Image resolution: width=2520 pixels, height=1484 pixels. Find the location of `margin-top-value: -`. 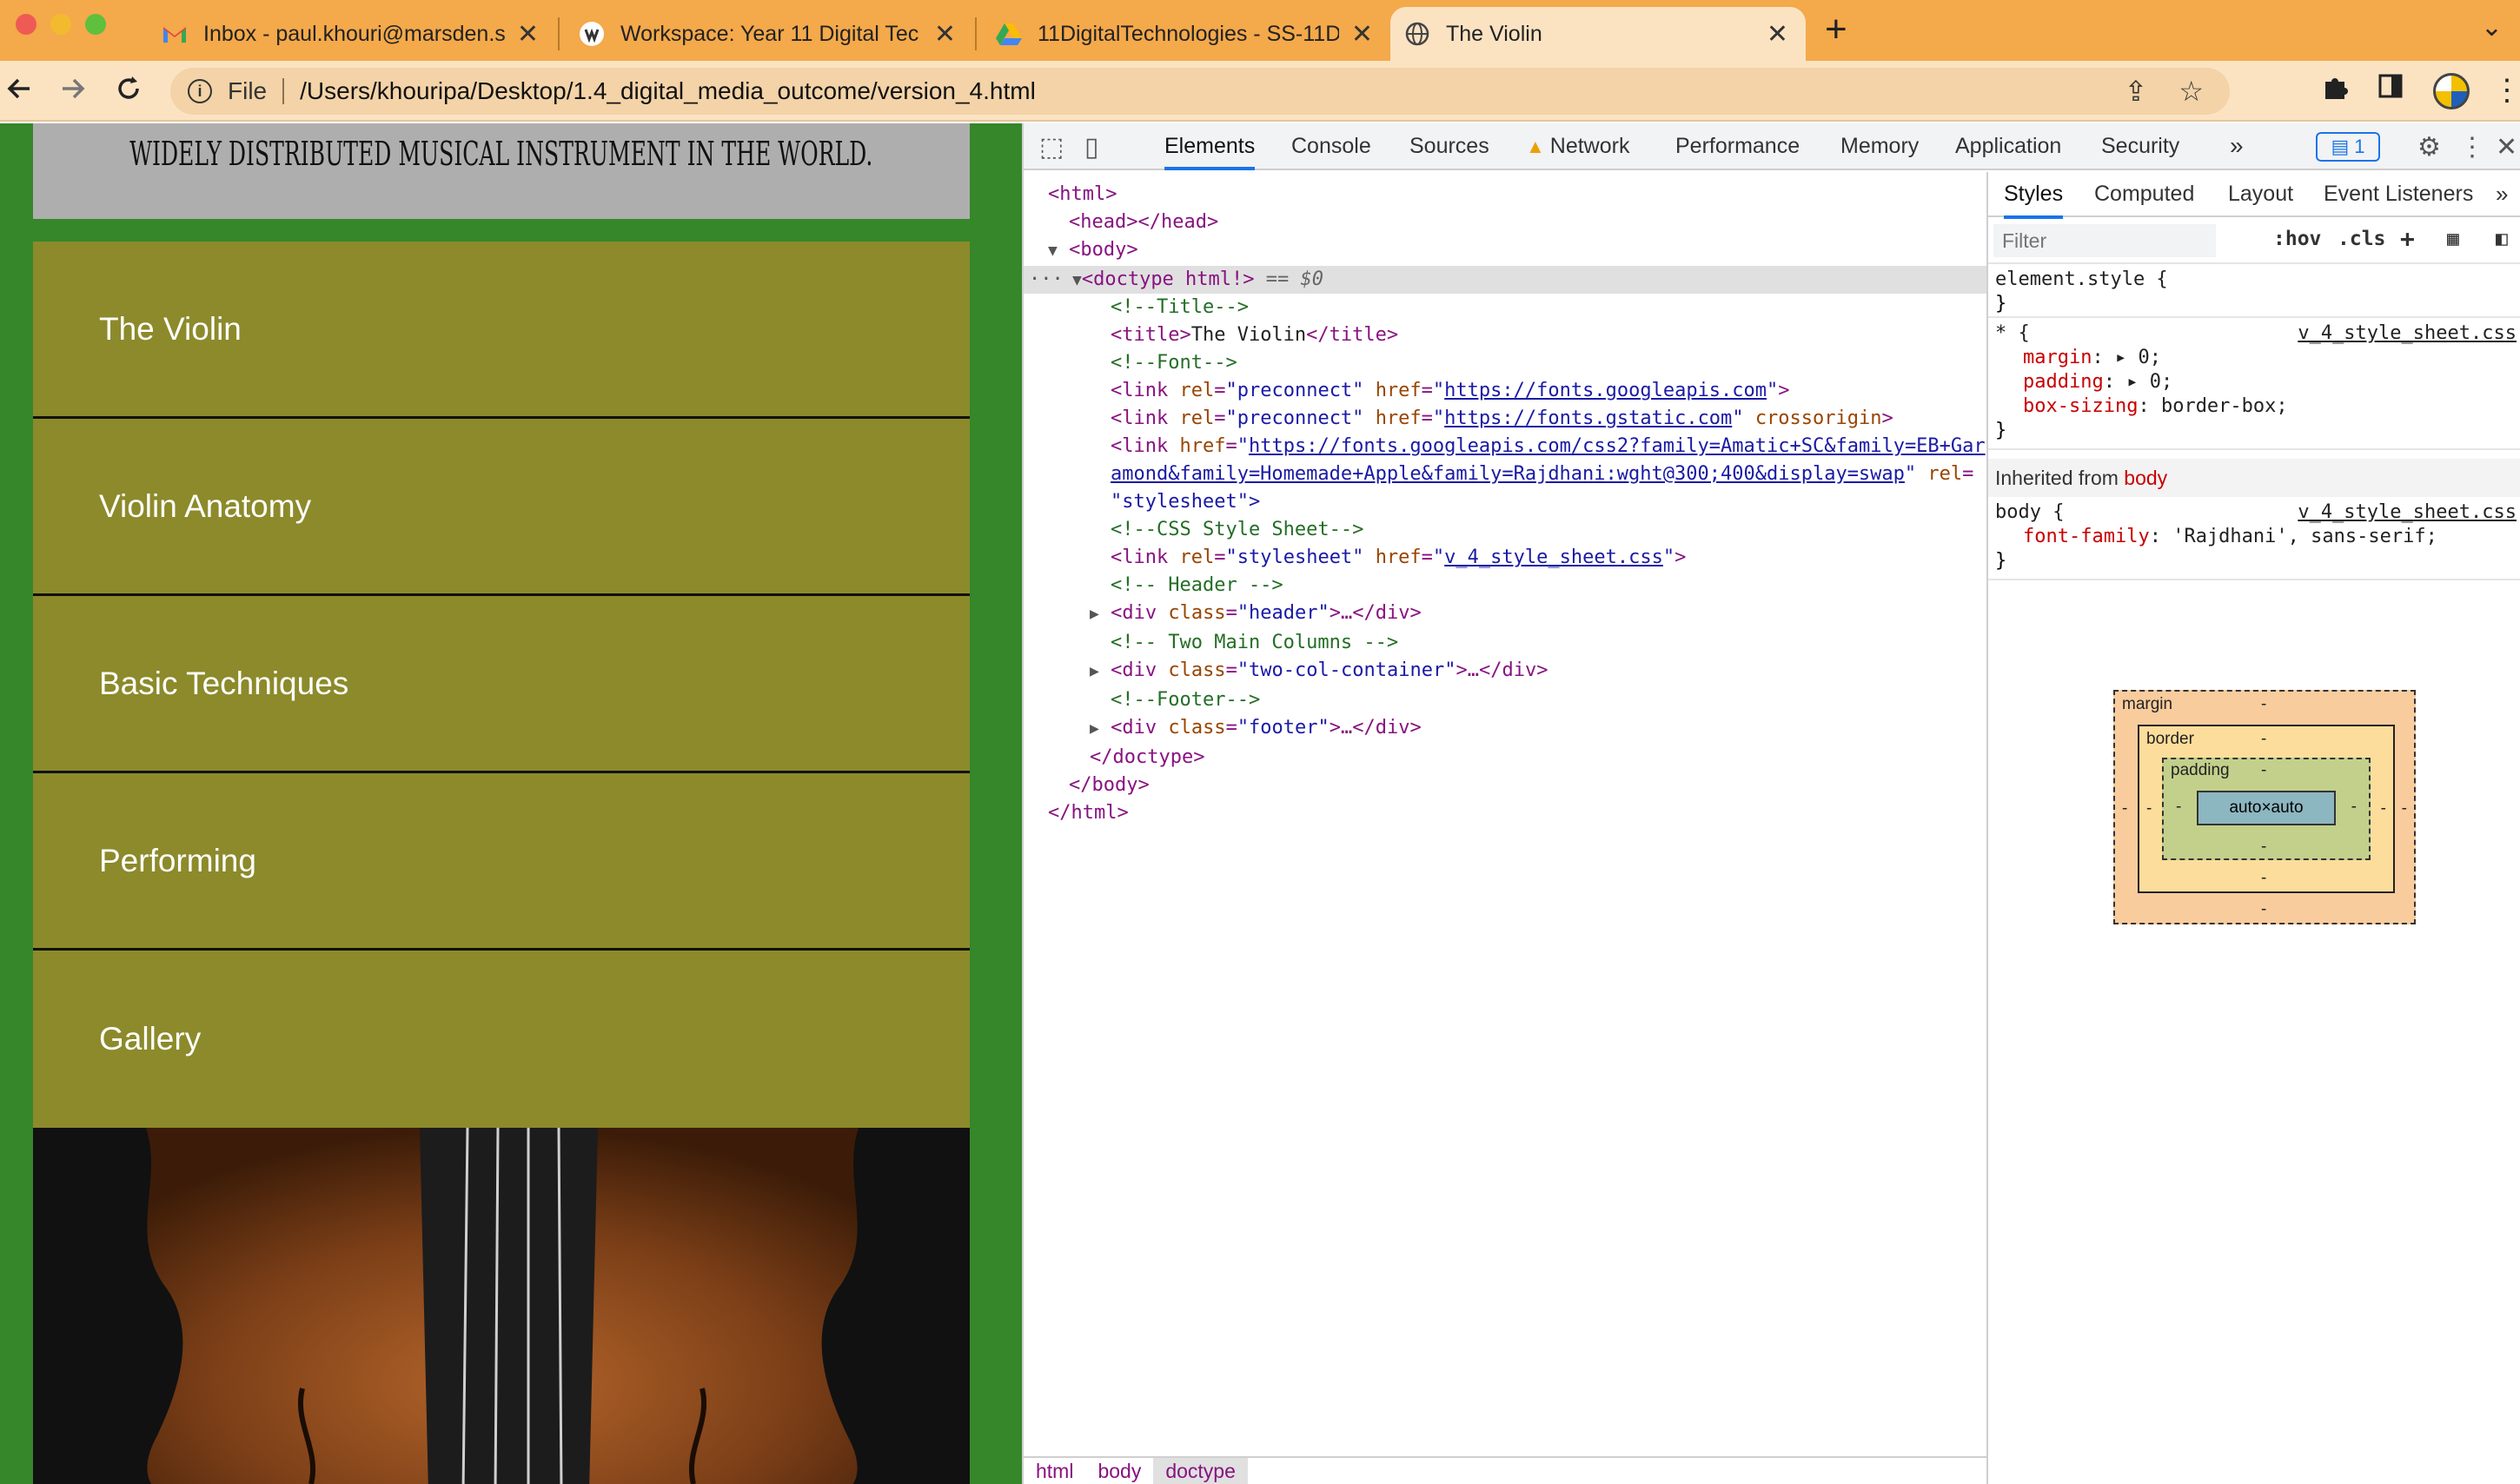

margin-top-value: - is located at coordinates (2263, 704).